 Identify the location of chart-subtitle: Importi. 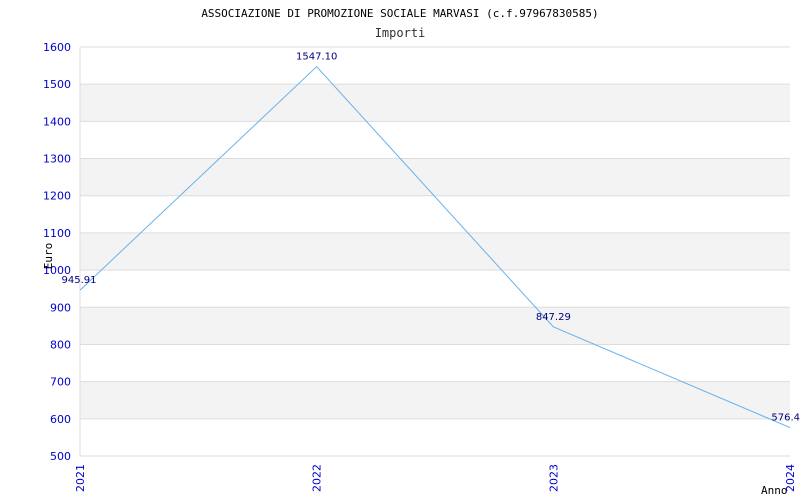
(400, 33).